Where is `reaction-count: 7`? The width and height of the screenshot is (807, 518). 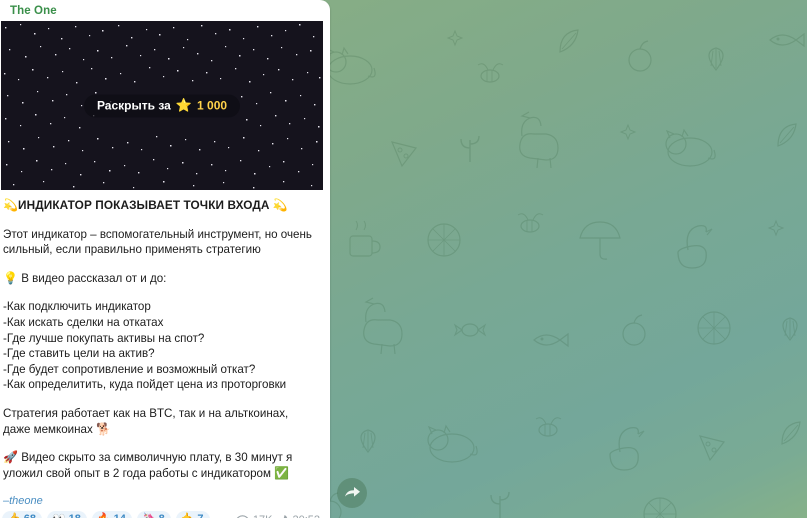 reaction-count: 7 is located at coordinates (200, 515).